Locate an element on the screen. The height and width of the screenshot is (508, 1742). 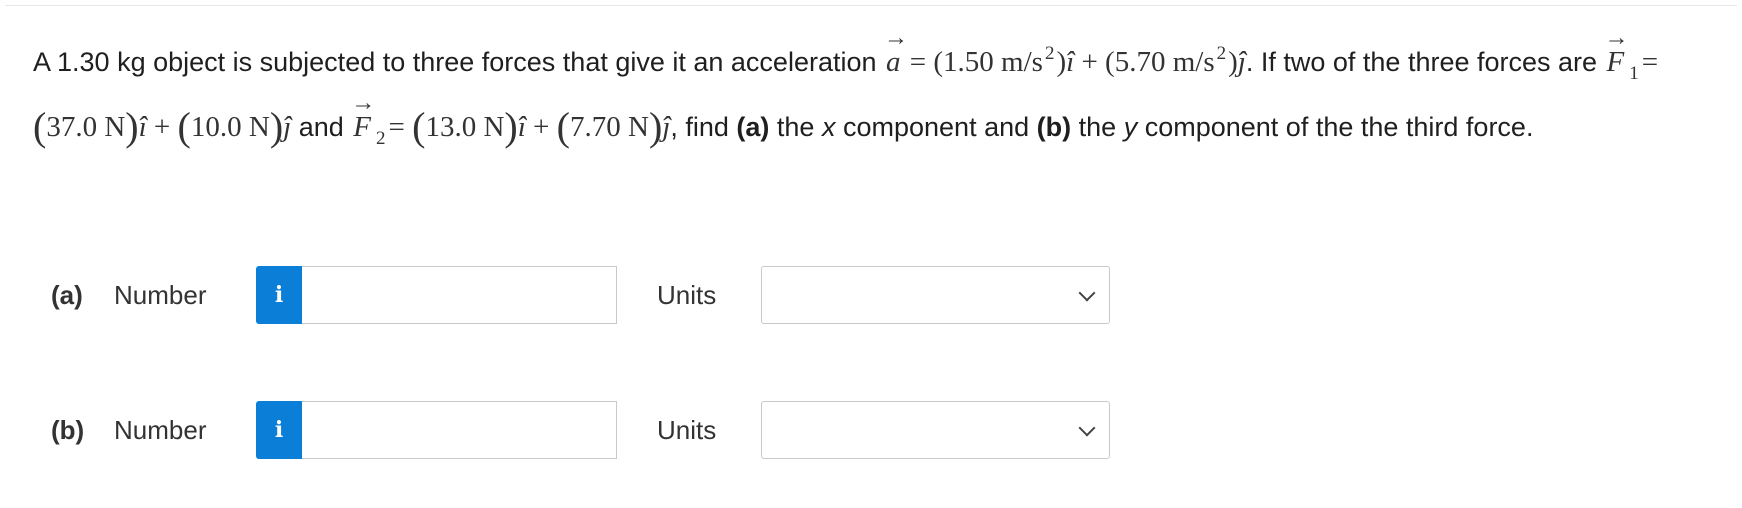
question-text-3: , find is located at coordinates (699, 127).